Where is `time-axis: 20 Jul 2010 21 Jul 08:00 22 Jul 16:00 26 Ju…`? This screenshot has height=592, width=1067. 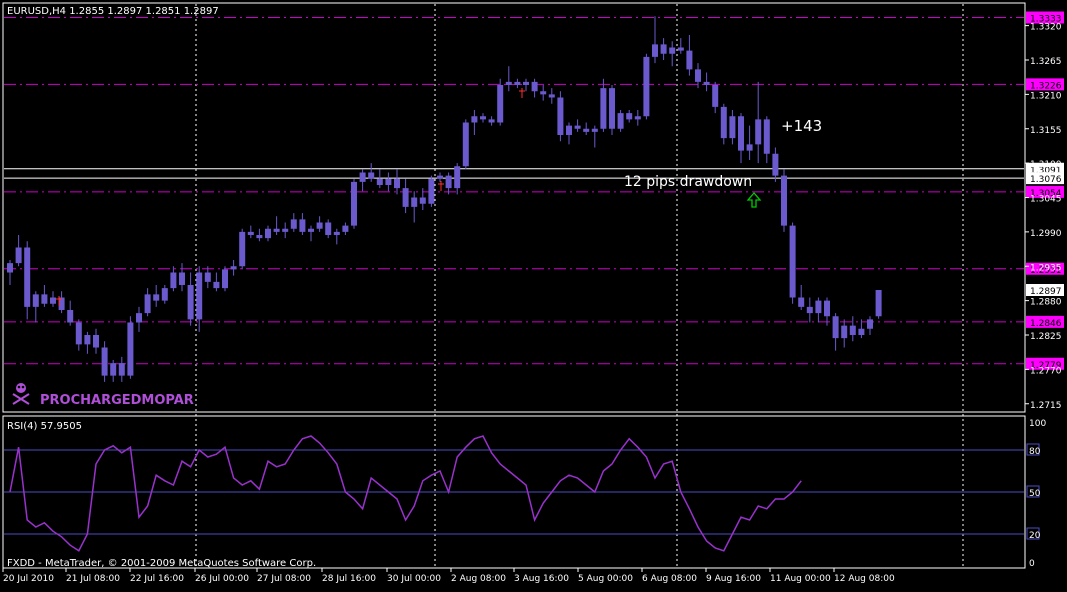
time-axis: 20 Jul 2010 21 Jul 08:00 22 Jul 16:00 26 Ju… is located at coordinates (448, 576).